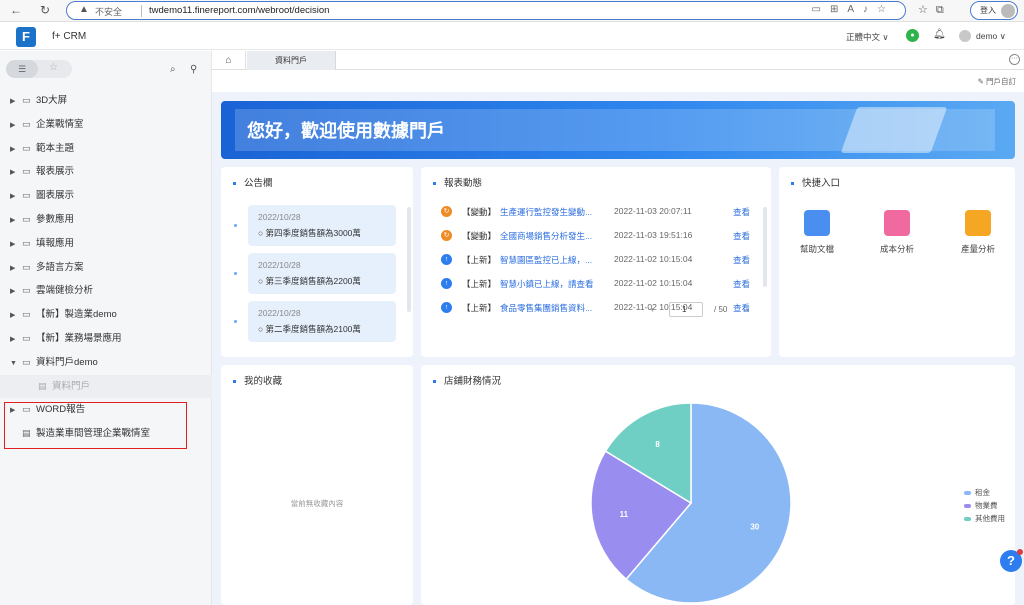  Describe the element at coordinates (853, 9) in the screenshot. I see `address-bar-actions-icon: ▭⊞A♪☆` at that location.